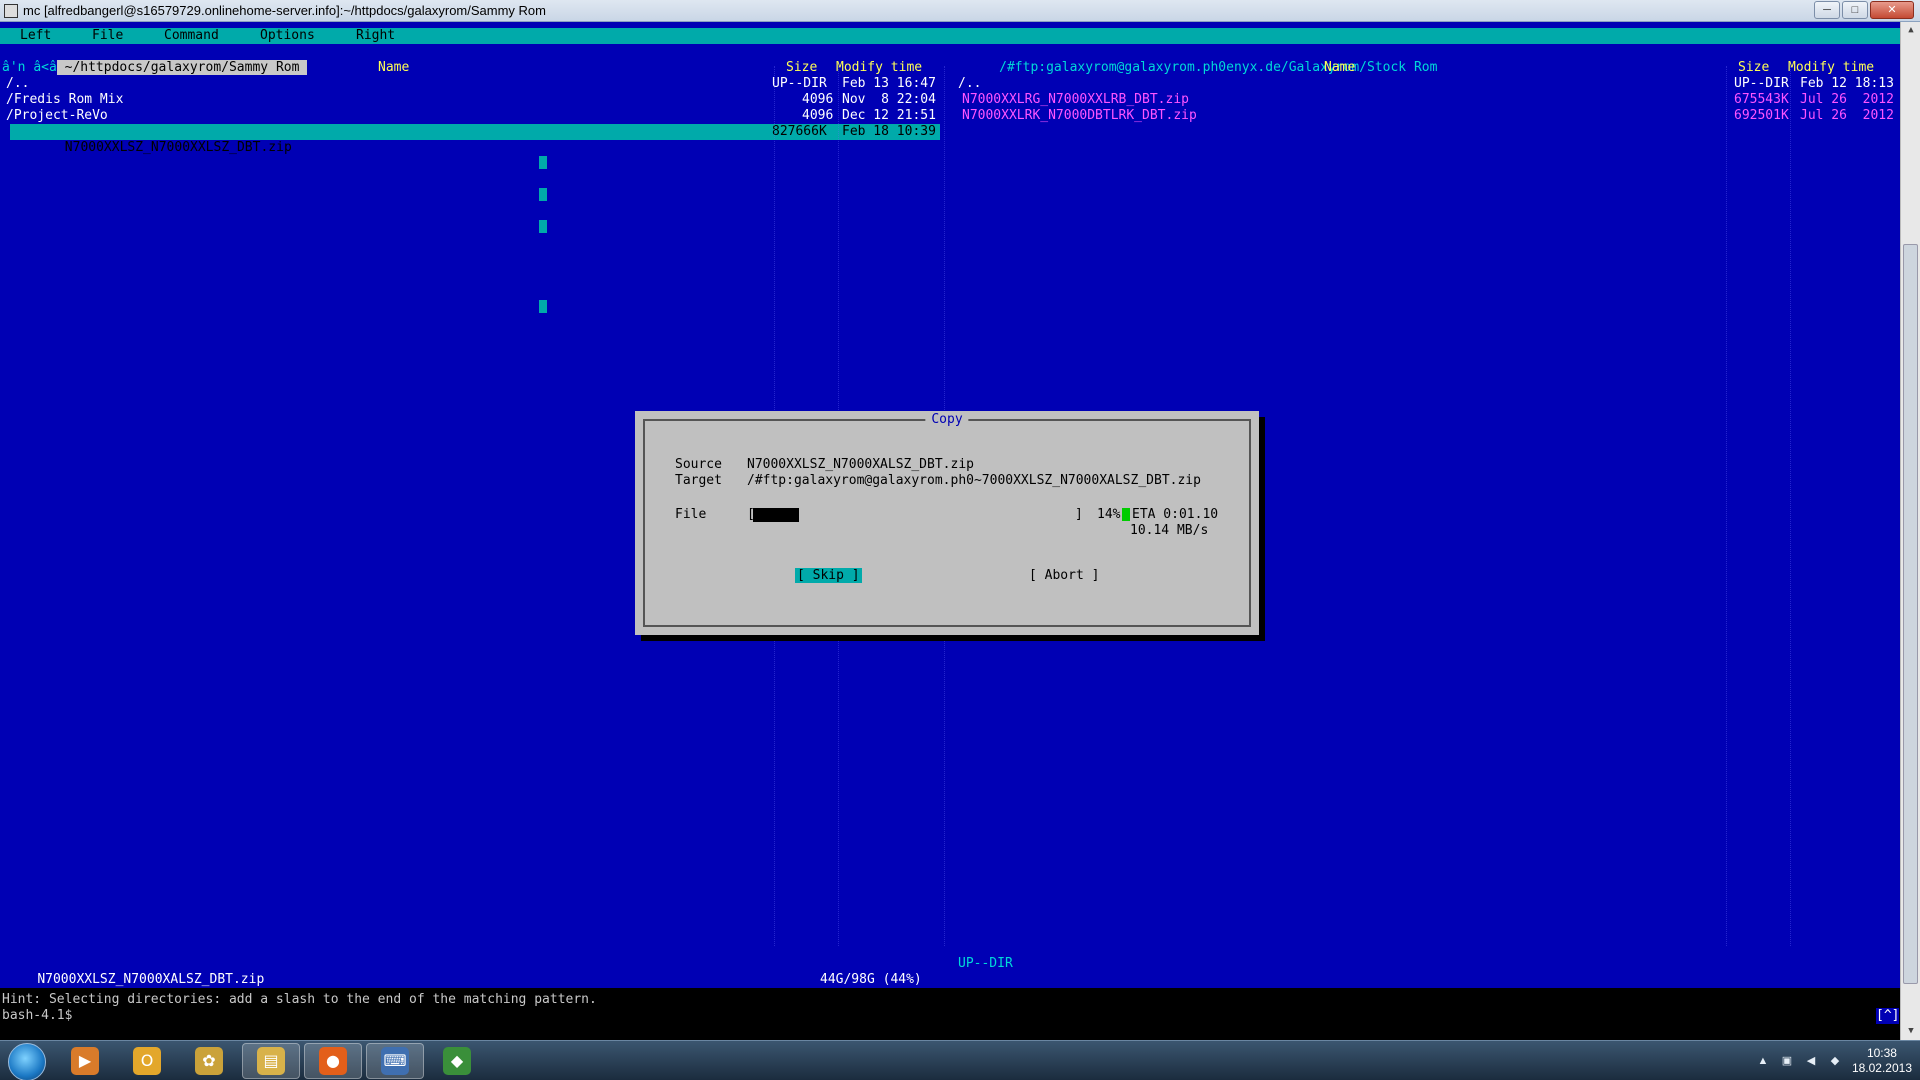 The width and height of the screenshot is (1920, 1080). I want to click on system-tray: ▲ ▣ ◀ ◆ 10:38 18.02.2013, so click(1834, 1060).